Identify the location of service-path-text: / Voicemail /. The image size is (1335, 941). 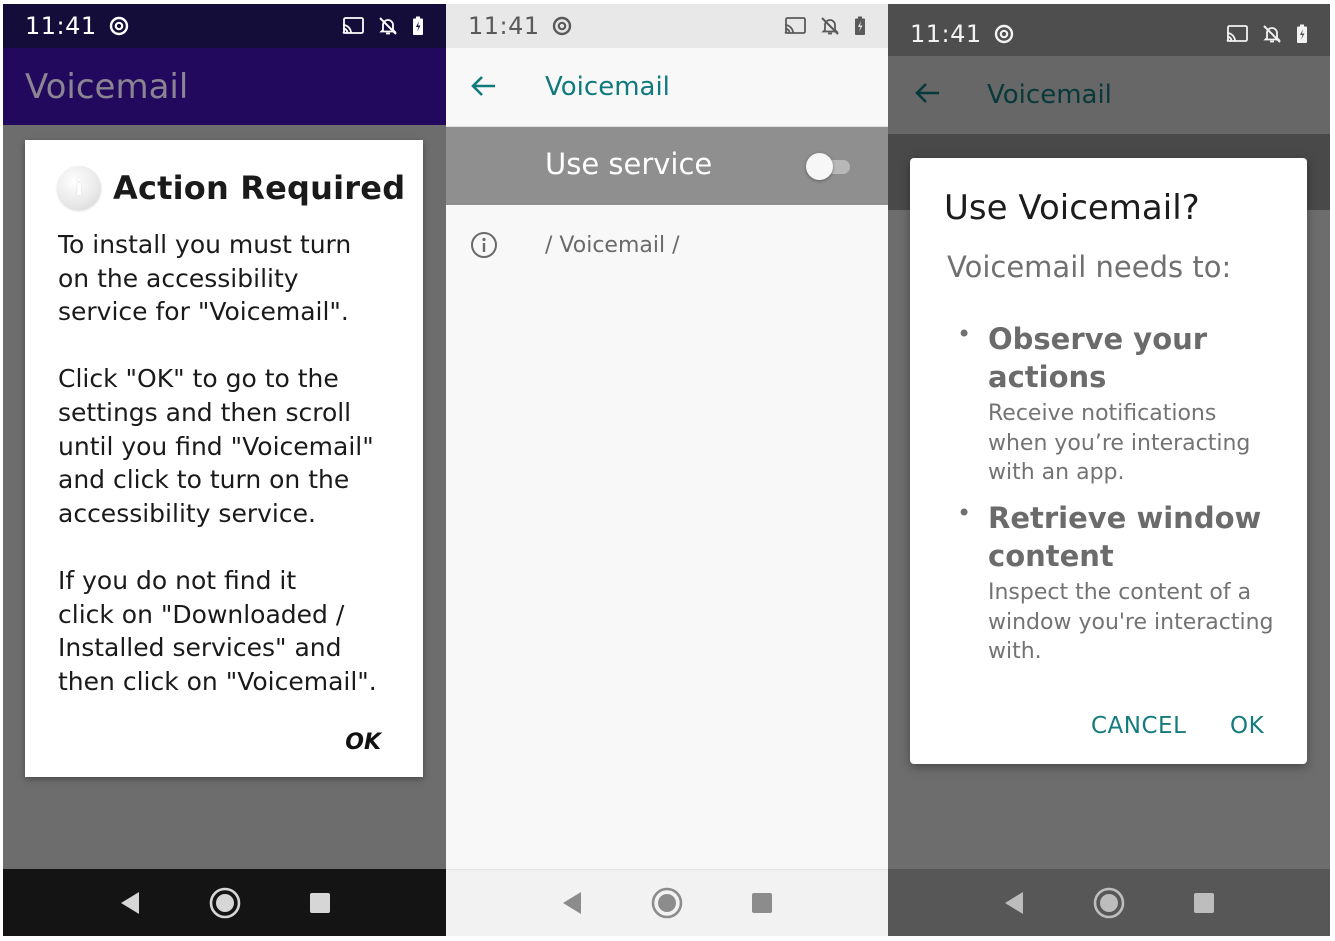
(612, 245).